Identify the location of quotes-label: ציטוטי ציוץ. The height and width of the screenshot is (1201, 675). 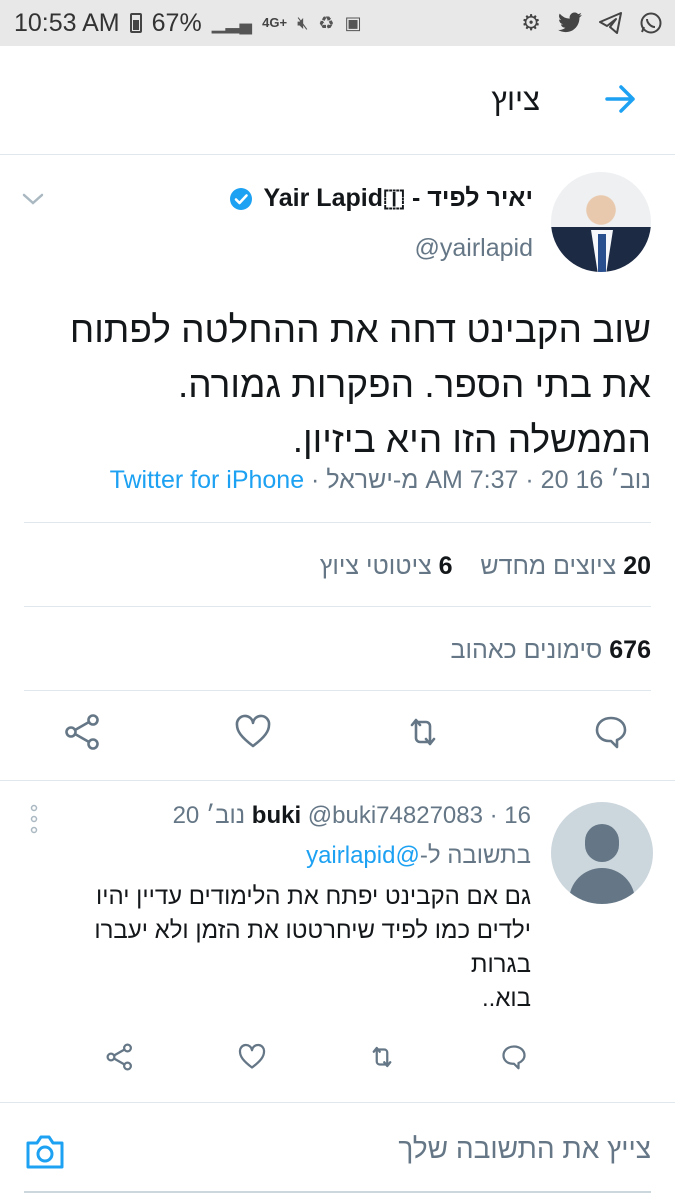
(375, 566).